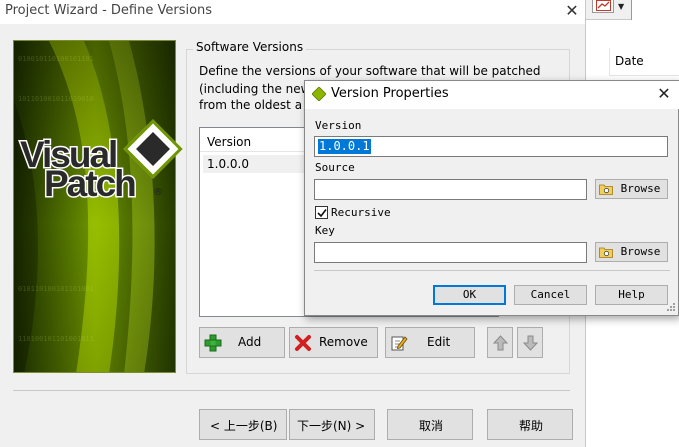  What do you see at coordinates (621, 6) in the screenshot?
I see `dropdown-arrow-icon: ▼` at bounding box center [621, 6].